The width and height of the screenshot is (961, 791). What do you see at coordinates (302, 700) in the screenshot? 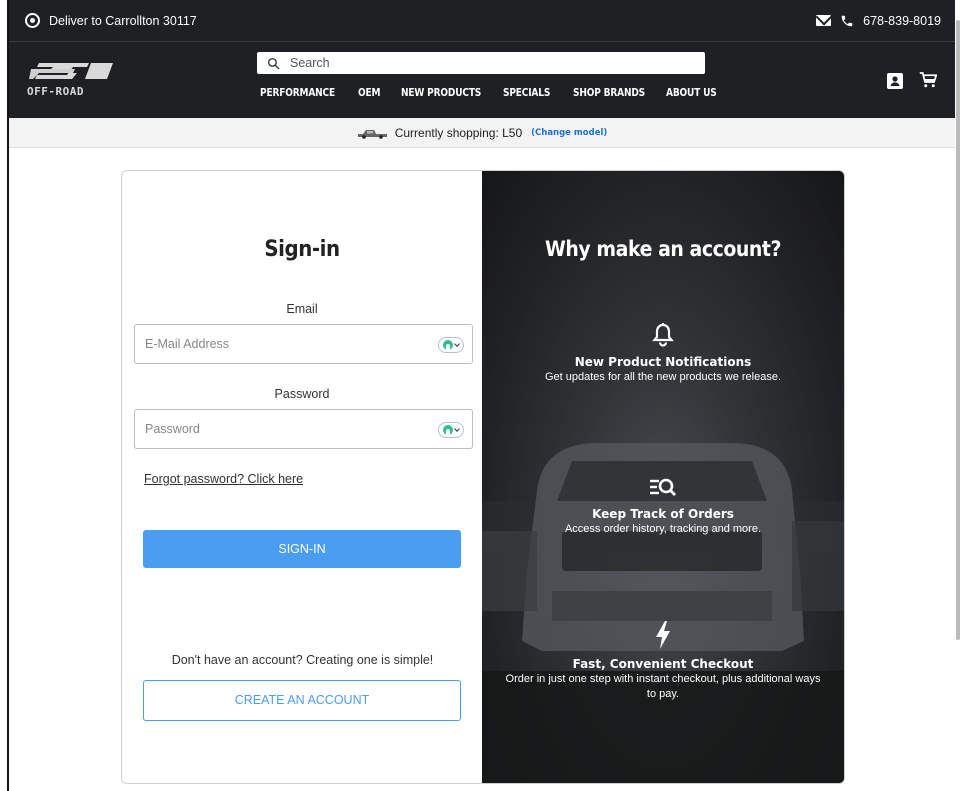
I see `create-account-button: CREATE AN ACCOUNT` at bounding box center [302, 700].